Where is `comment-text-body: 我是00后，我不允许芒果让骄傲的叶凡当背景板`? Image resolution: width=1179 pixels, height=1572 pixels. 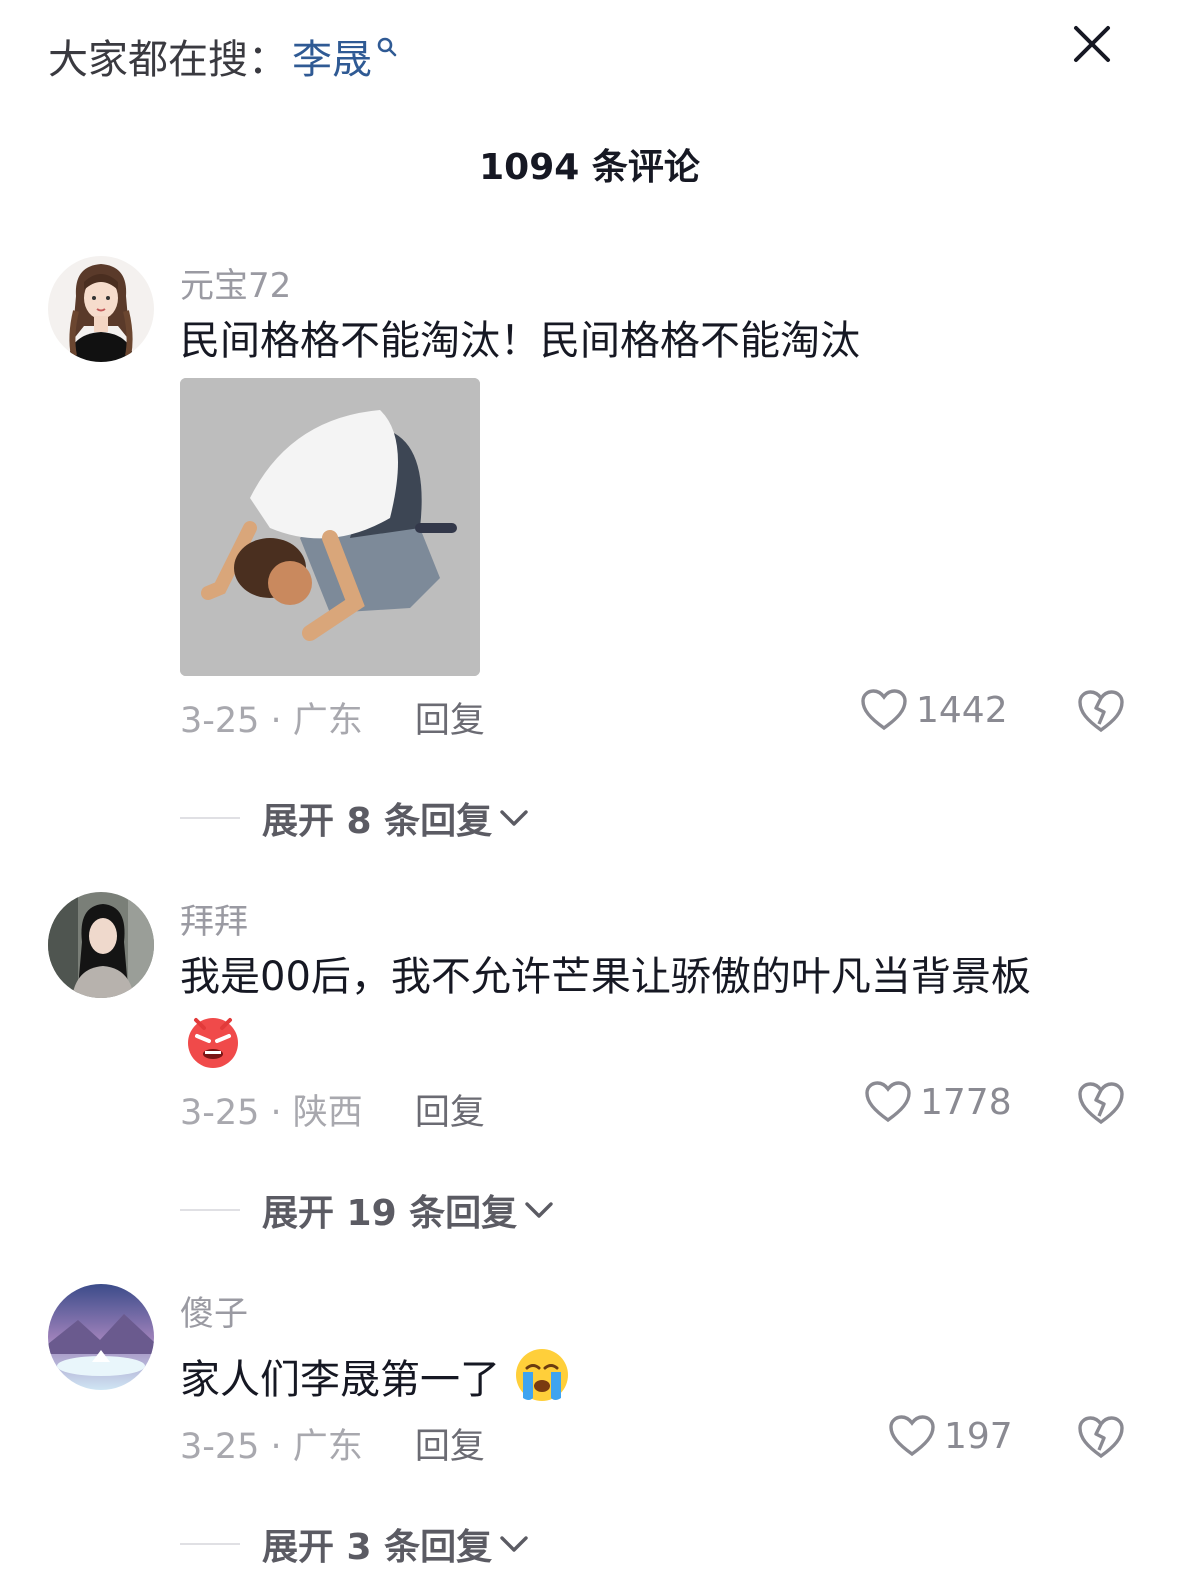
comment-text-body: 我是00后，我不允许芒果让骄傲的叶凡当背景板 is located at coordinates (605, 977).